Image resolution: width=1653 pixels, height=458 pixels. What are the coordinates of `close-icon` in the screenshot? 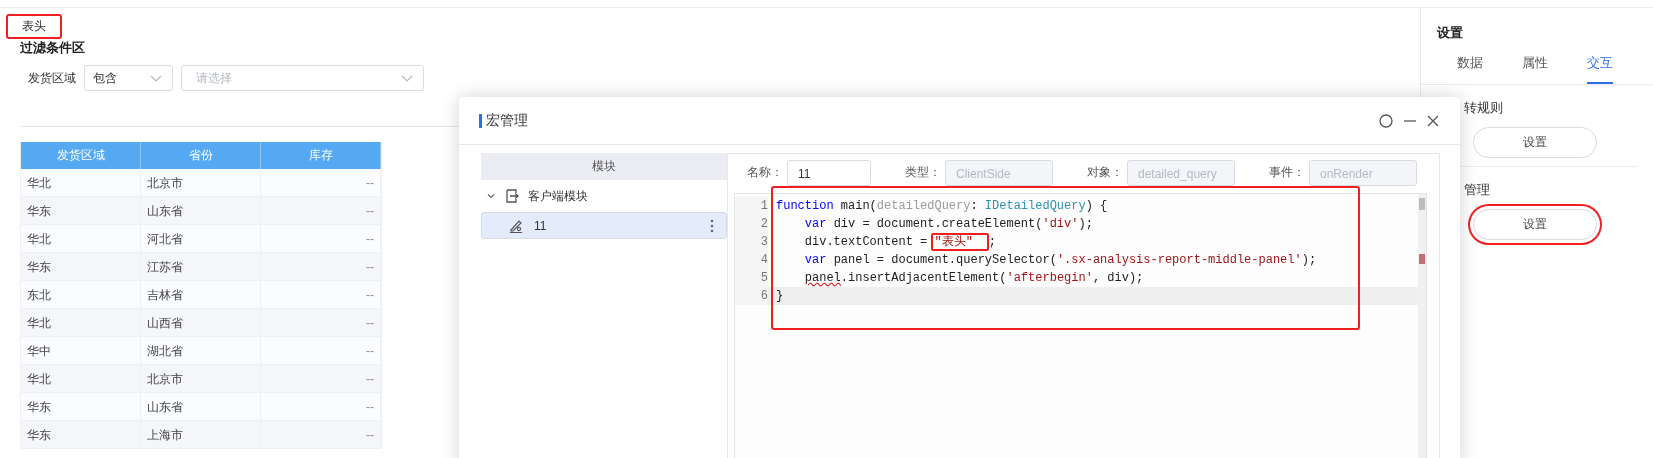 It's located at (1433, 120).